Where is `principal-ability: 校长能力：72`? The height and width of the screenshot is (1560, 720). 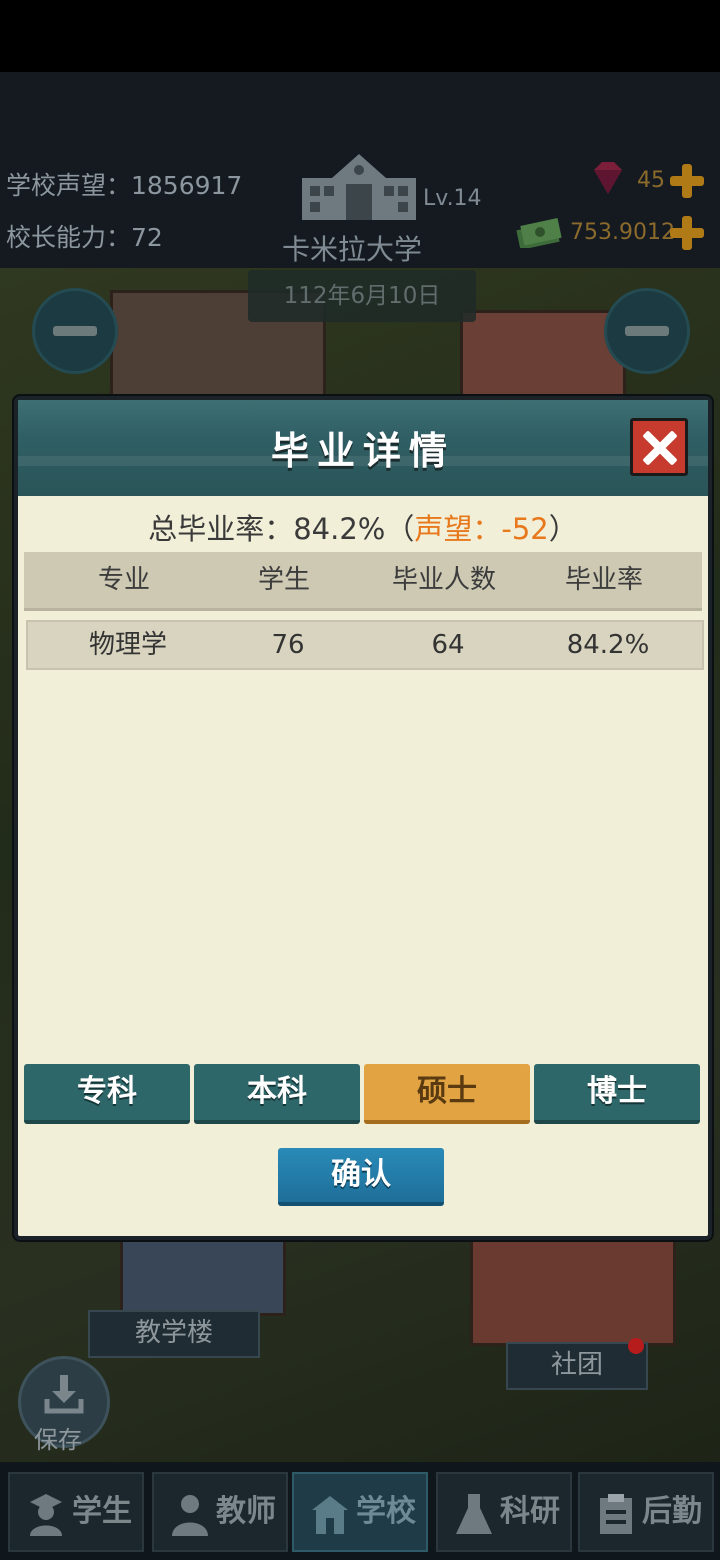 principal-ability: 校长能力：72 is located at coordinates (84, 237).